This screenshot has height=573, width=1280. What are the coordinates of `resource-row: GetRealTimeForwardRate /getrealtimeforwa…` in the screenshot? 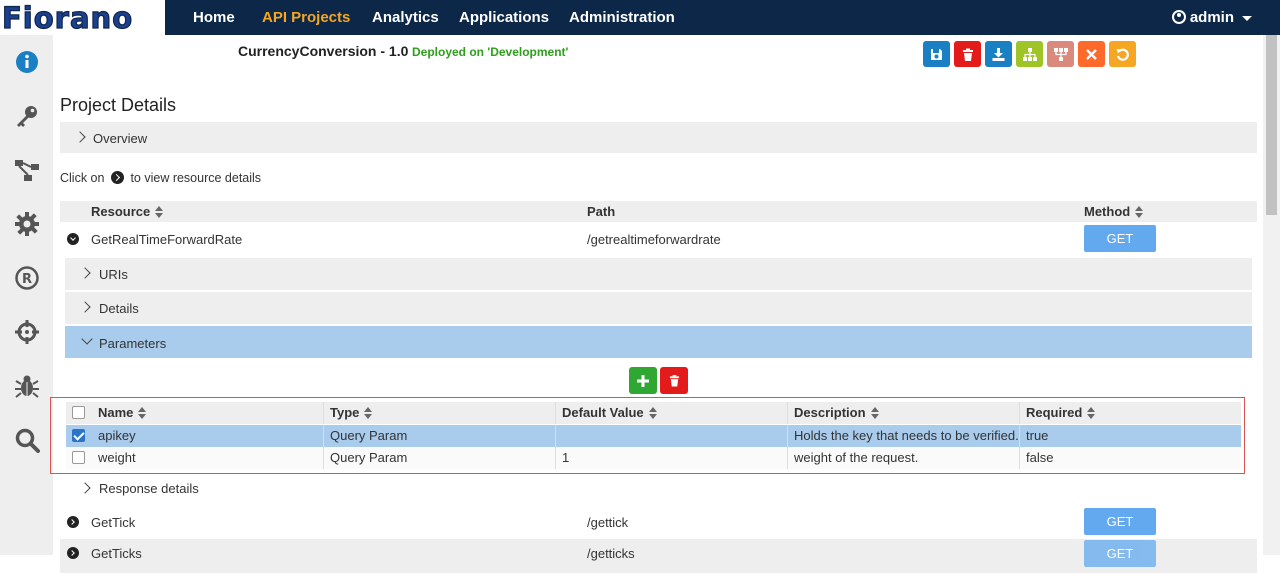 It's located at (658, 239).